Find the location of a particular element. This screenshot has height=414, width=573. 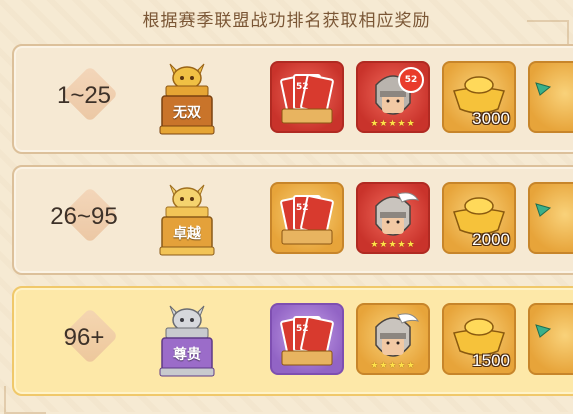

reward-item: 3000 is located at coordinates (479, 97).